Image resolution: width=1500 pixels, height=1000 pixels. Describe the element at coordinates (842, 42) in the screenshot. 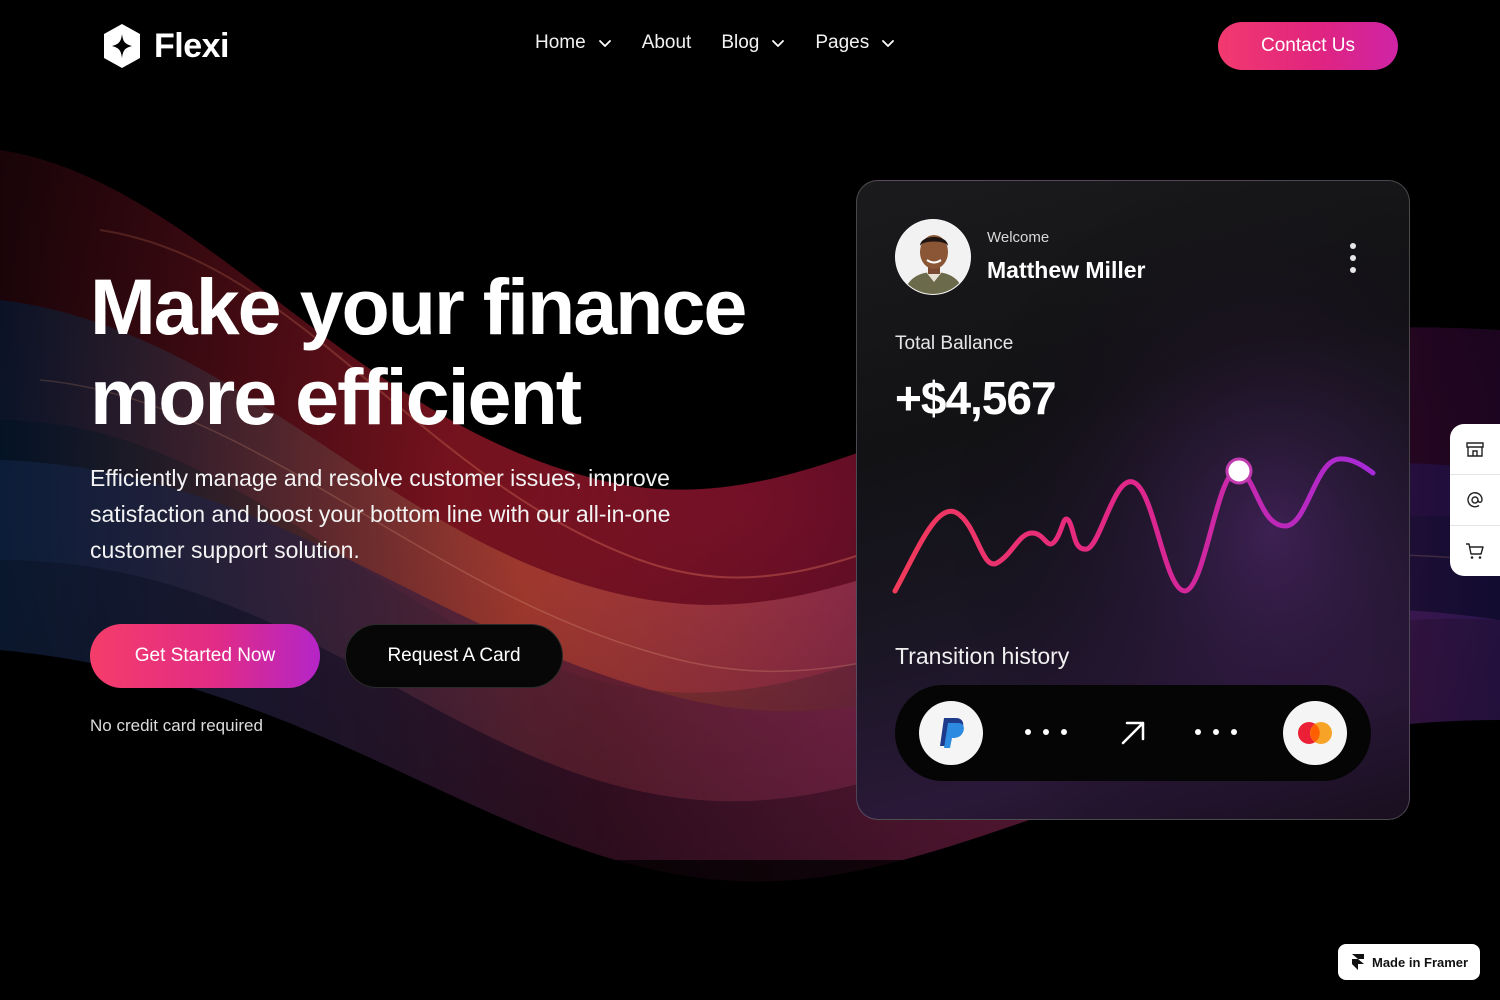

I see `nav-item-label: Pages` at that location.